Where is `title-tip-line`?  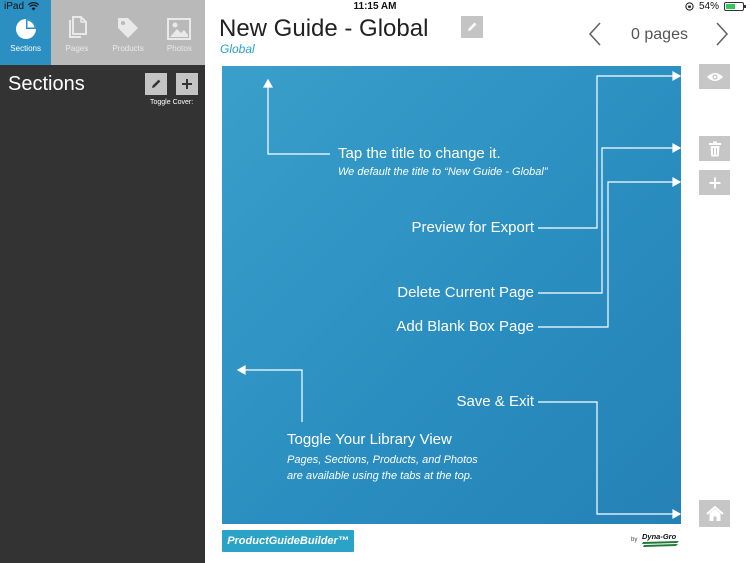
title-tip-line is located at coordinates (298, 120).